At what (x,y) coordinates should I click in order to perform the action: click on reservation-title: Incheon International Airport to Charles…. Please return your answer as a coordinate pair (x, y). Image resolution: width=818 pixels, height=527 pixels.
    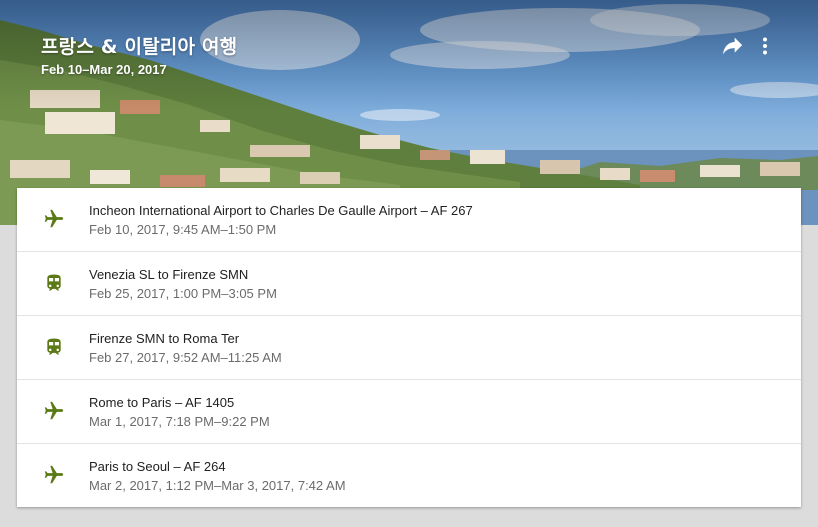
    Looking at the image, I should click on (281, 210).